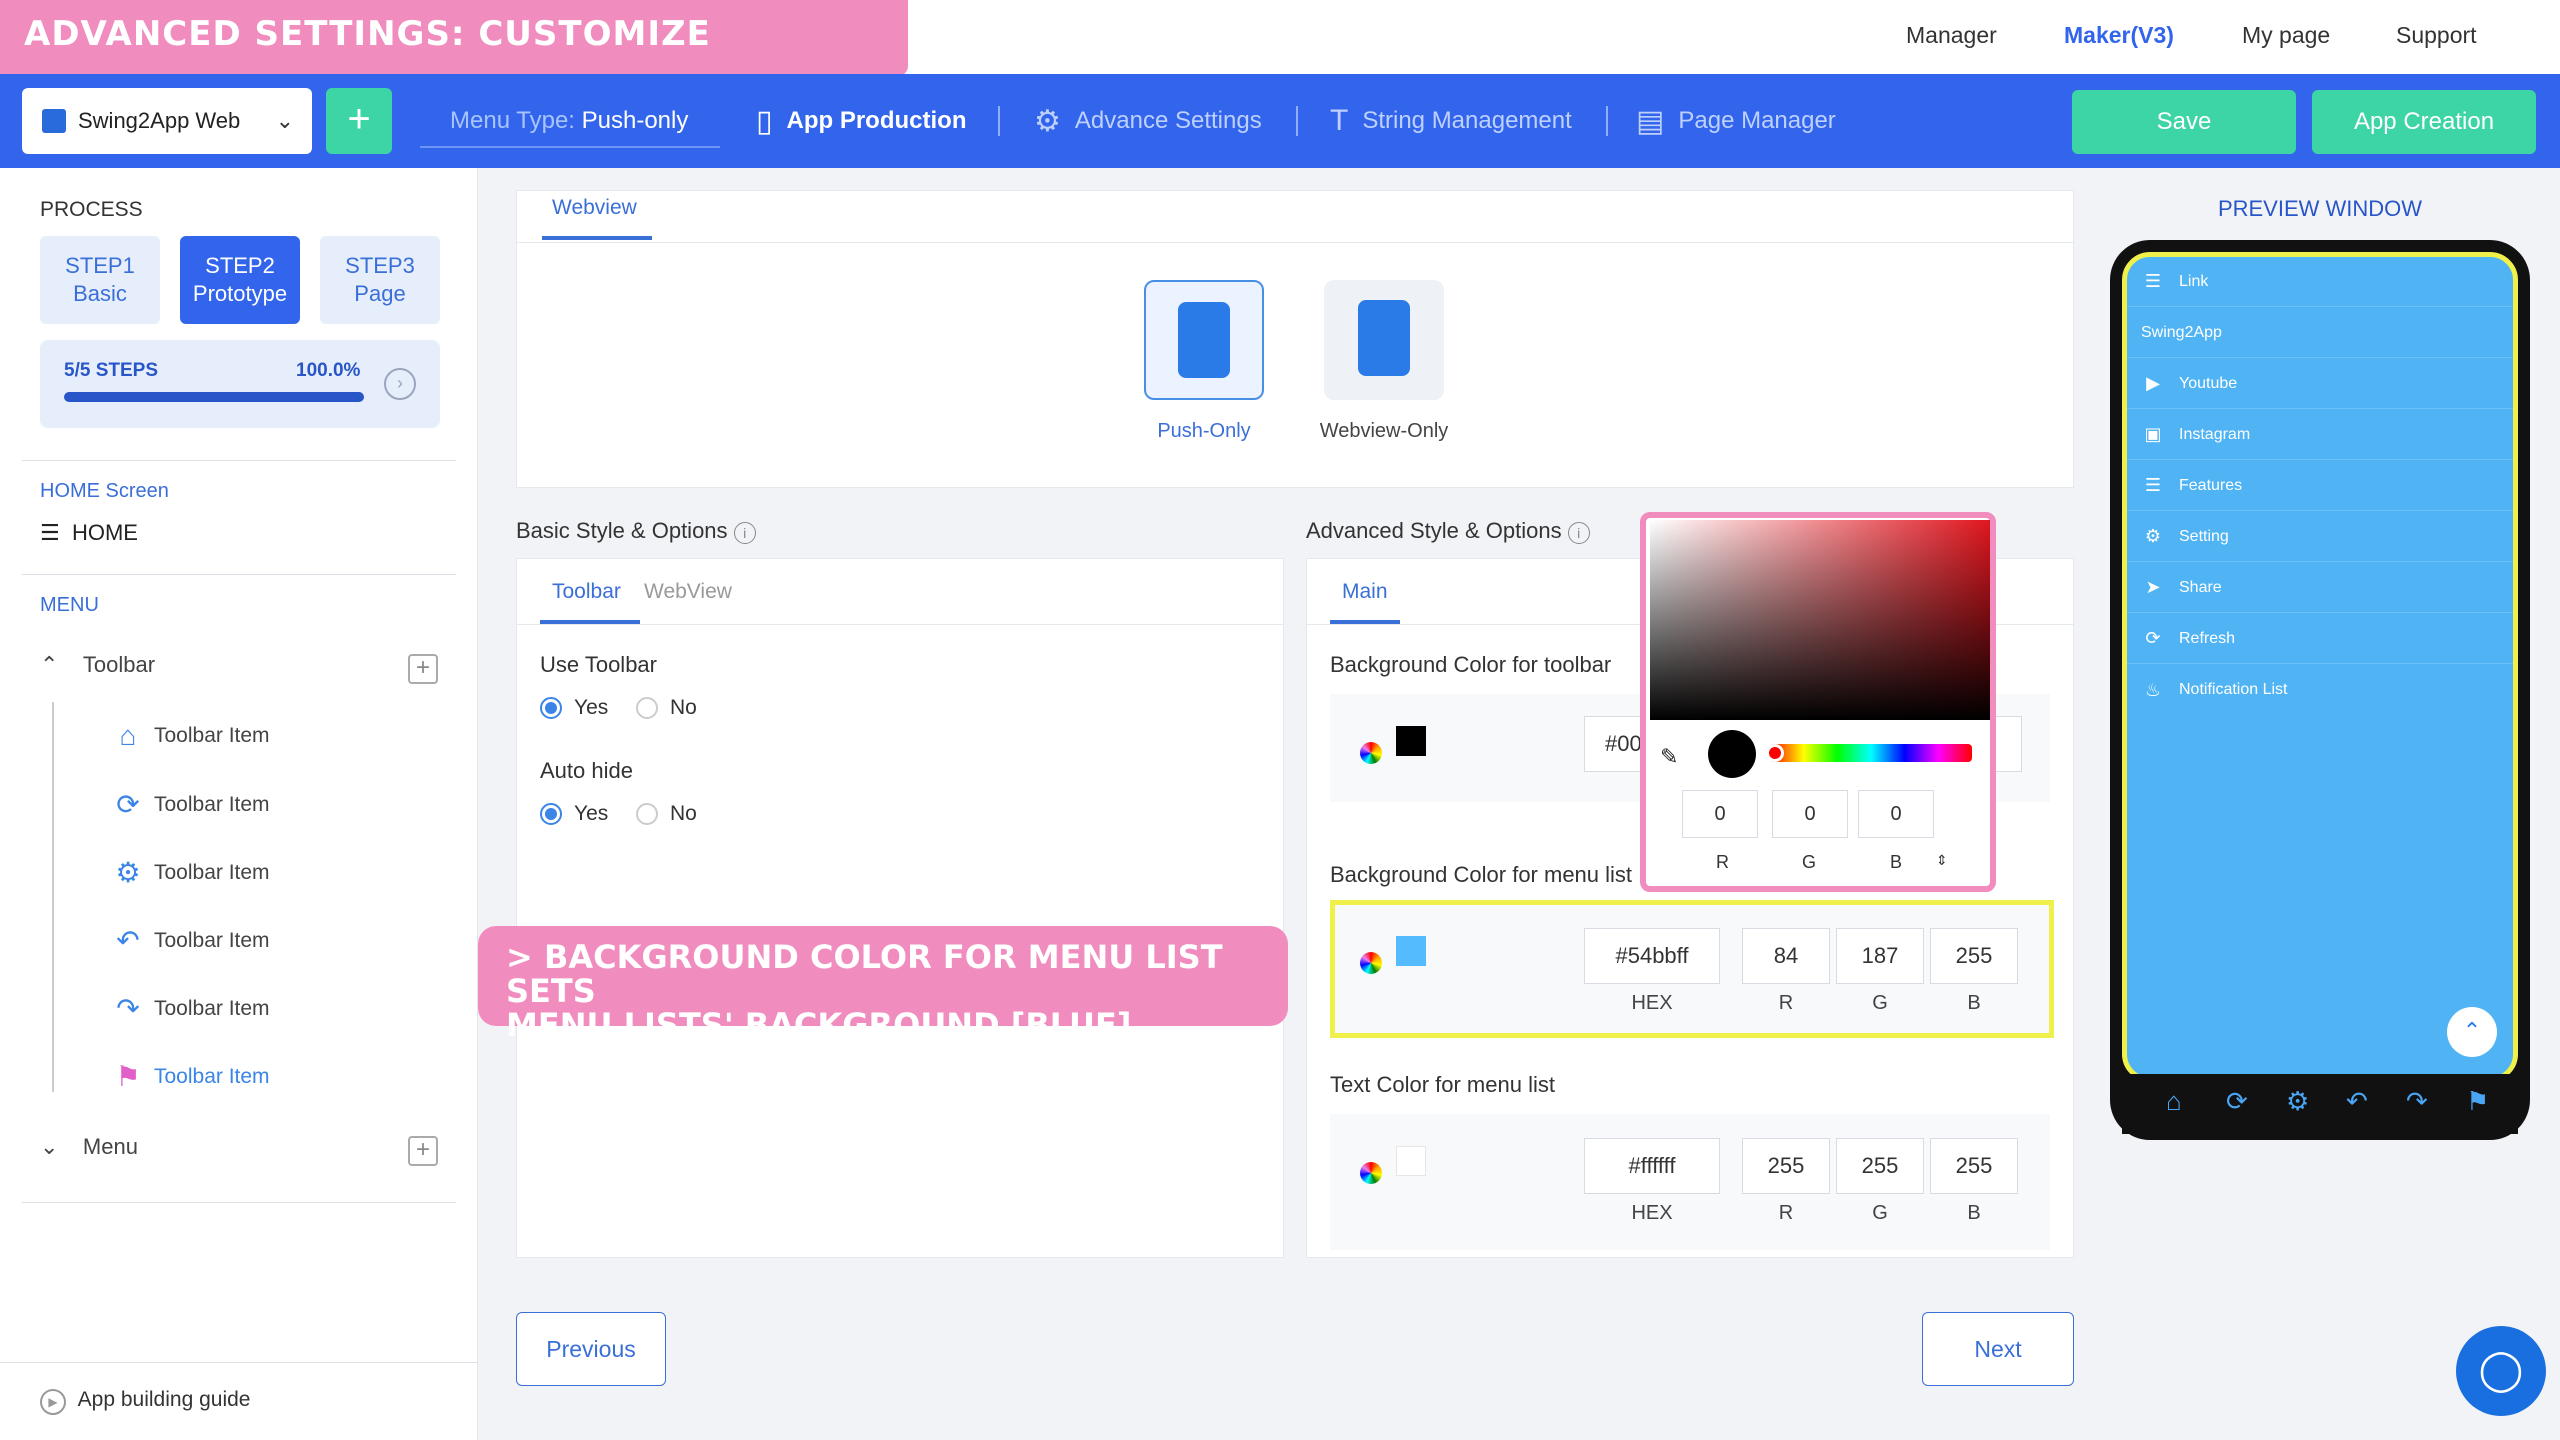 Image resolution: width=2560 pixels, height=1440 pixels. Describe the element at coordinates (189, 1008) in the screenshot. I see `toolbar-item: ↷ Toolbar Item` at that location.